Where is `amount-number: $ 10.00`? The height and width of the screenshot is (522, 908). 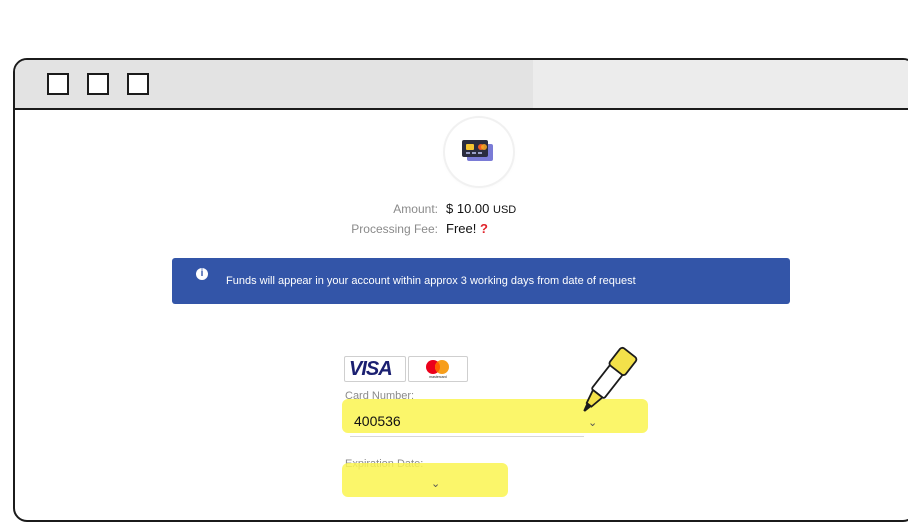 amount-number: $ 10.00 is located at coordinates (468, 208).